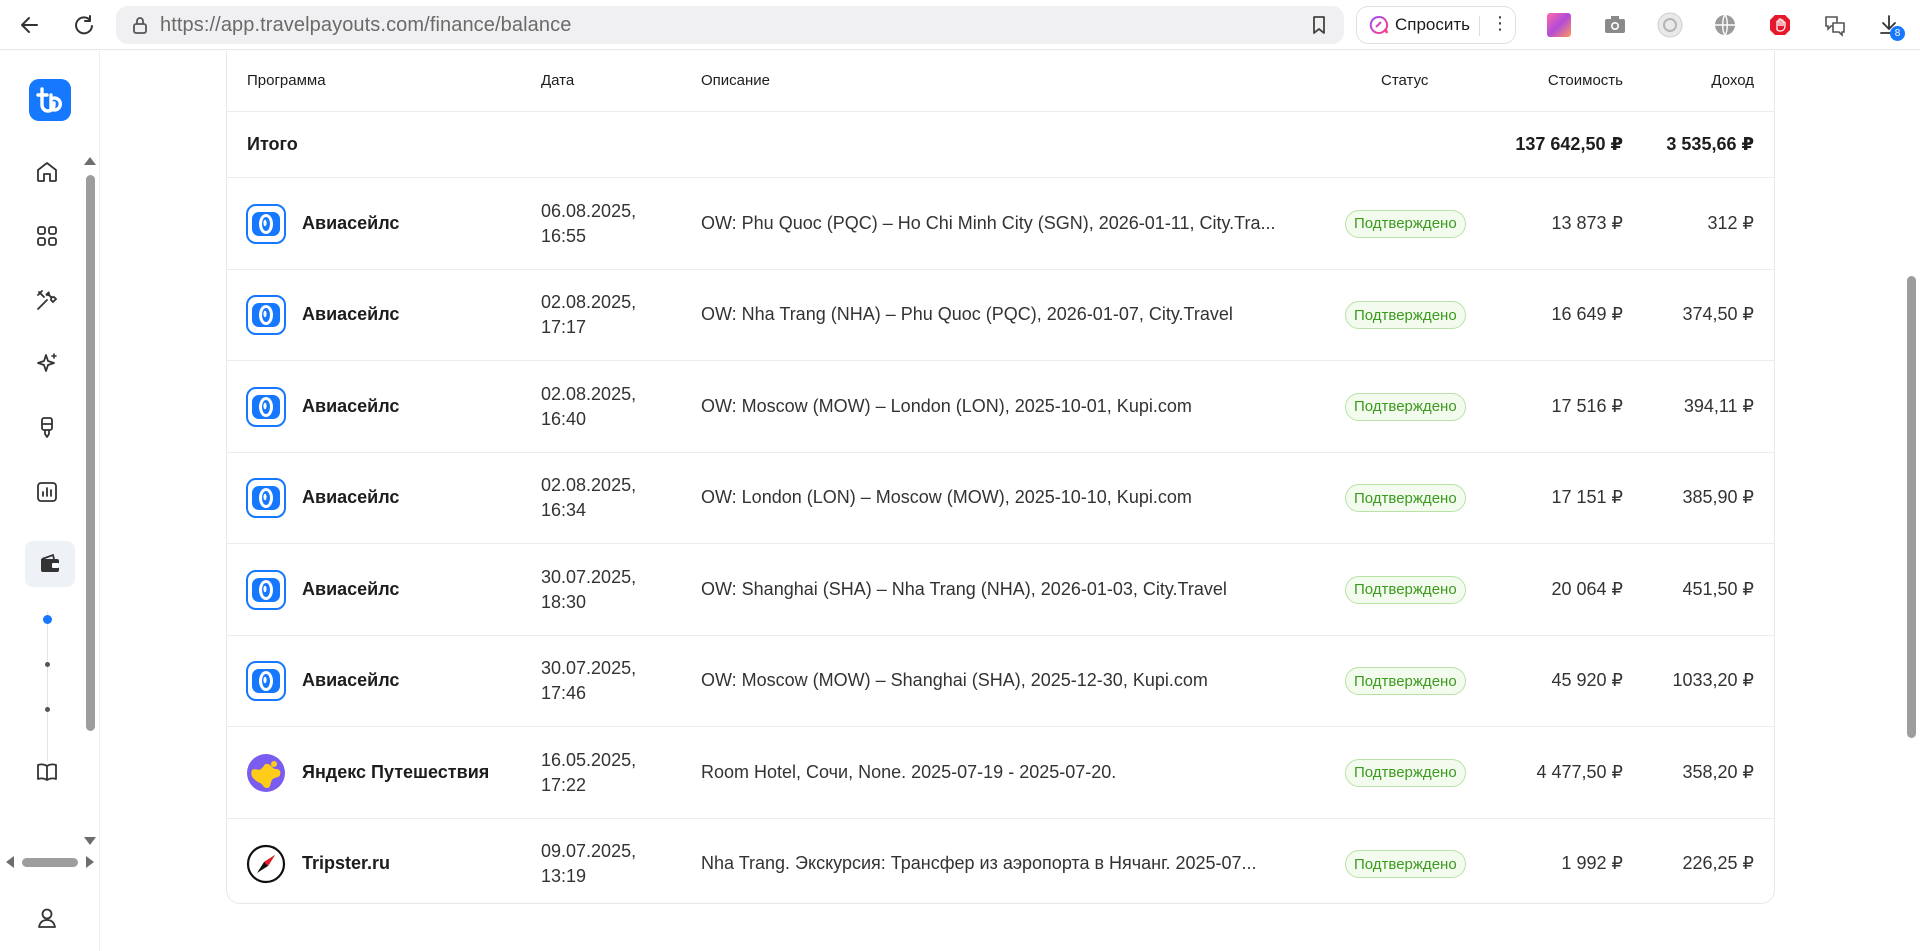 Image resolution: width=1920 pixels, height=951 pixels. Describe the element at coordinates (1436, 25) in the screenshot. I see `ask-button: Спросить ⋮` at that location.